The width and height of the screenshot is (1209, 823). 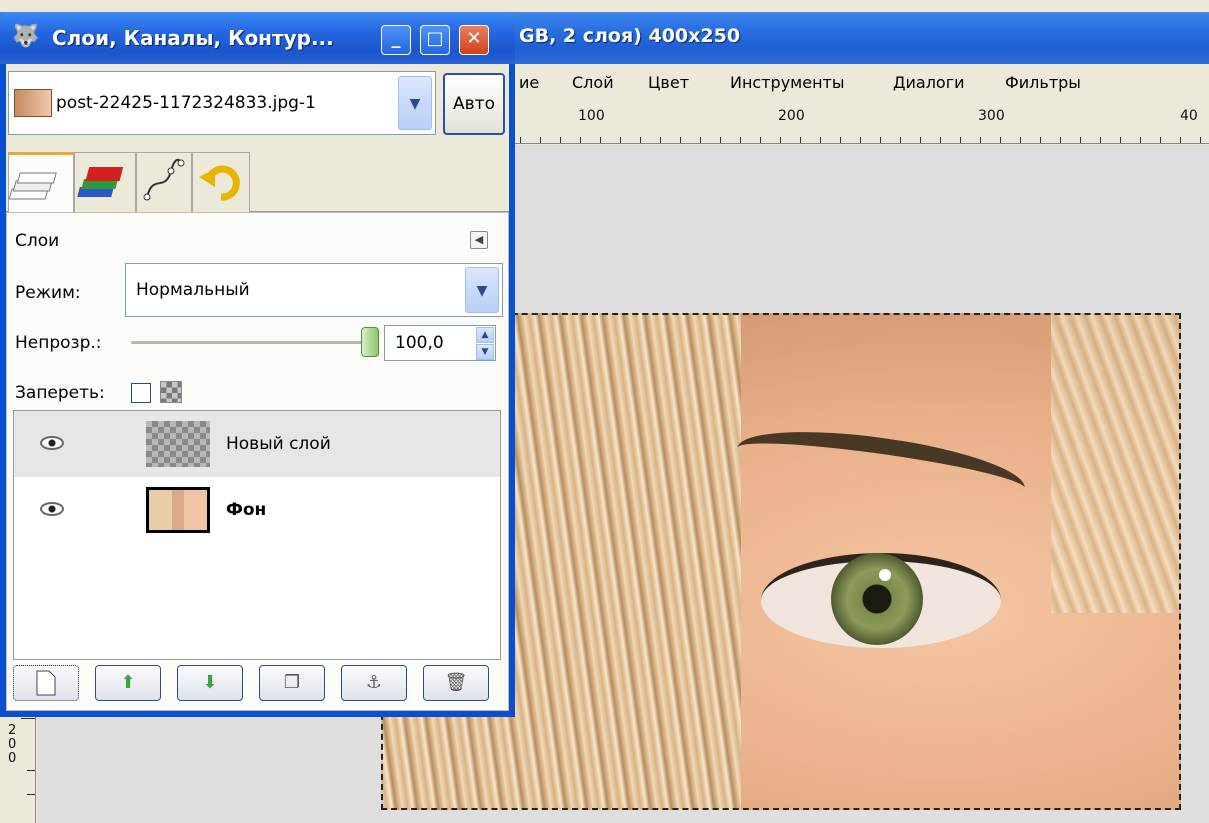 What do you see at coordinates (193, 290) in the screenshot?
I see `mode-select-value: Нормальный` at bounding box center [193, 290].